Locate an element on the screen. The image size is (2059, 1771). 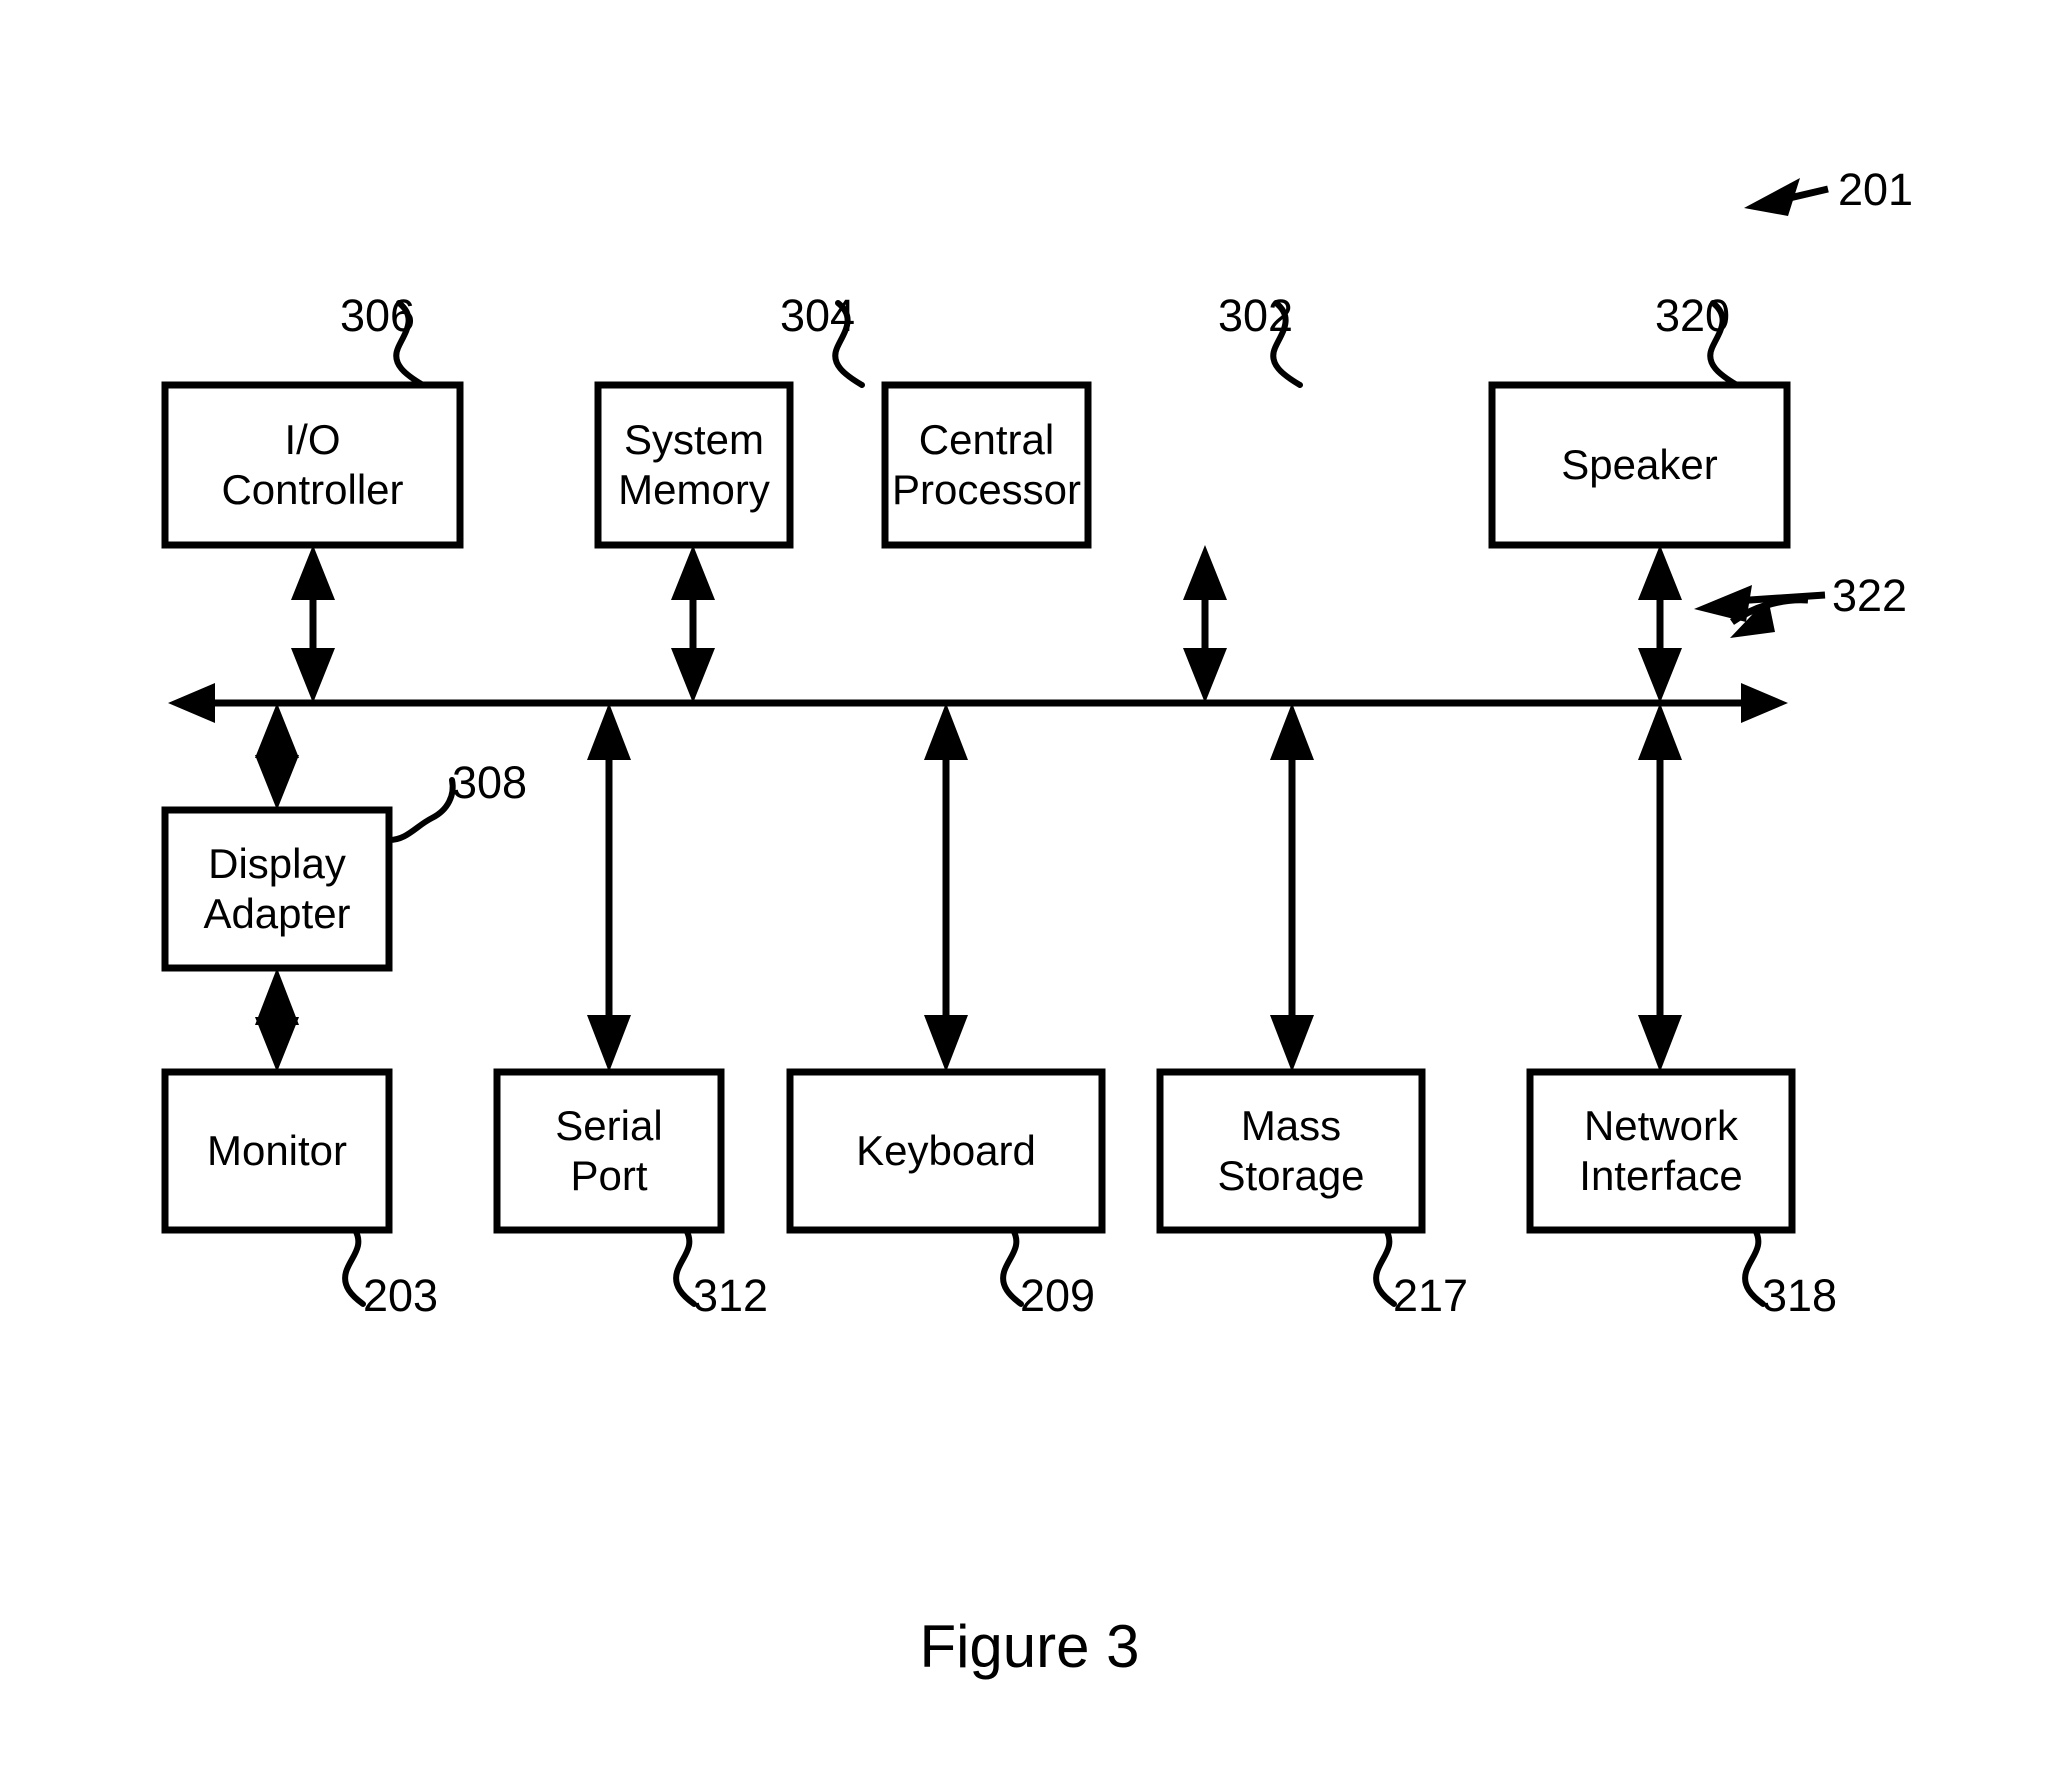
figure-caption: Figure 3 is located at coordinates (1029, 1646).